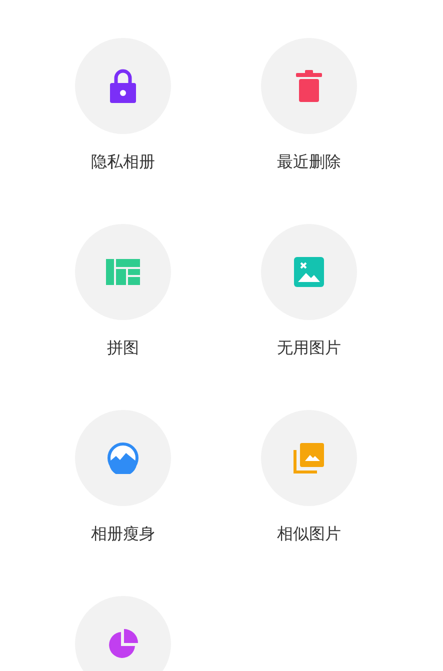  I want to click on tool-label: 拼图, so click(123, 348).